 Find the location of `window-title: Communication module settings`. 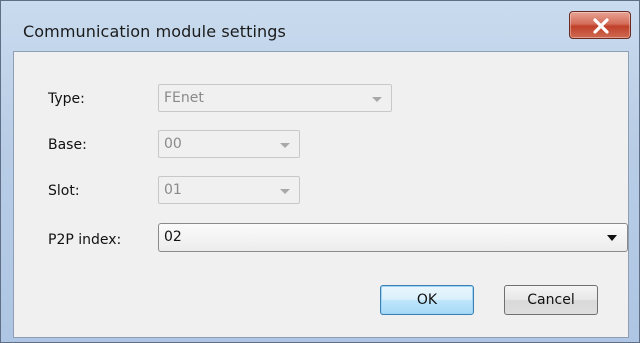

window-title: Communication module settings is located at coordinates (154, 31).